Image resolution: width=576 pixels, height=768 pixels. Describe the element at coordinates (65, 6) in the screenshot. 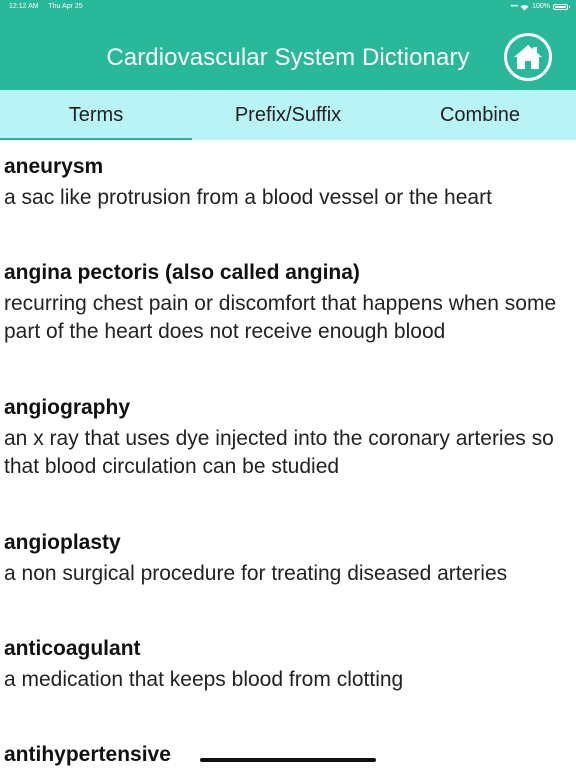

I see `status-date: Thu Apr 25` at that location.